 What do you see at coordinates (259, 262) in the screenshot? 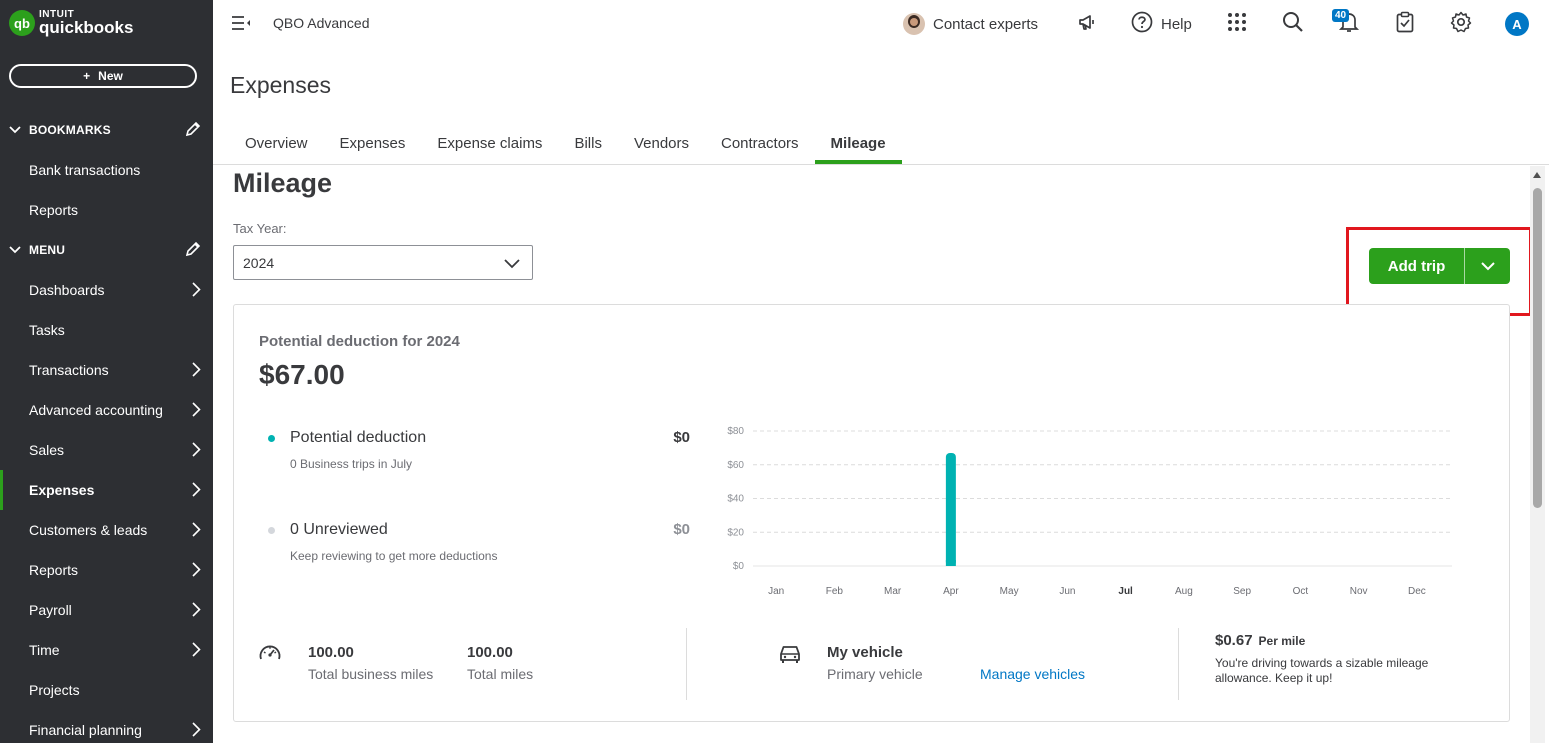
I see `tax-year-value: 2024` at bounding box center [259, 262].